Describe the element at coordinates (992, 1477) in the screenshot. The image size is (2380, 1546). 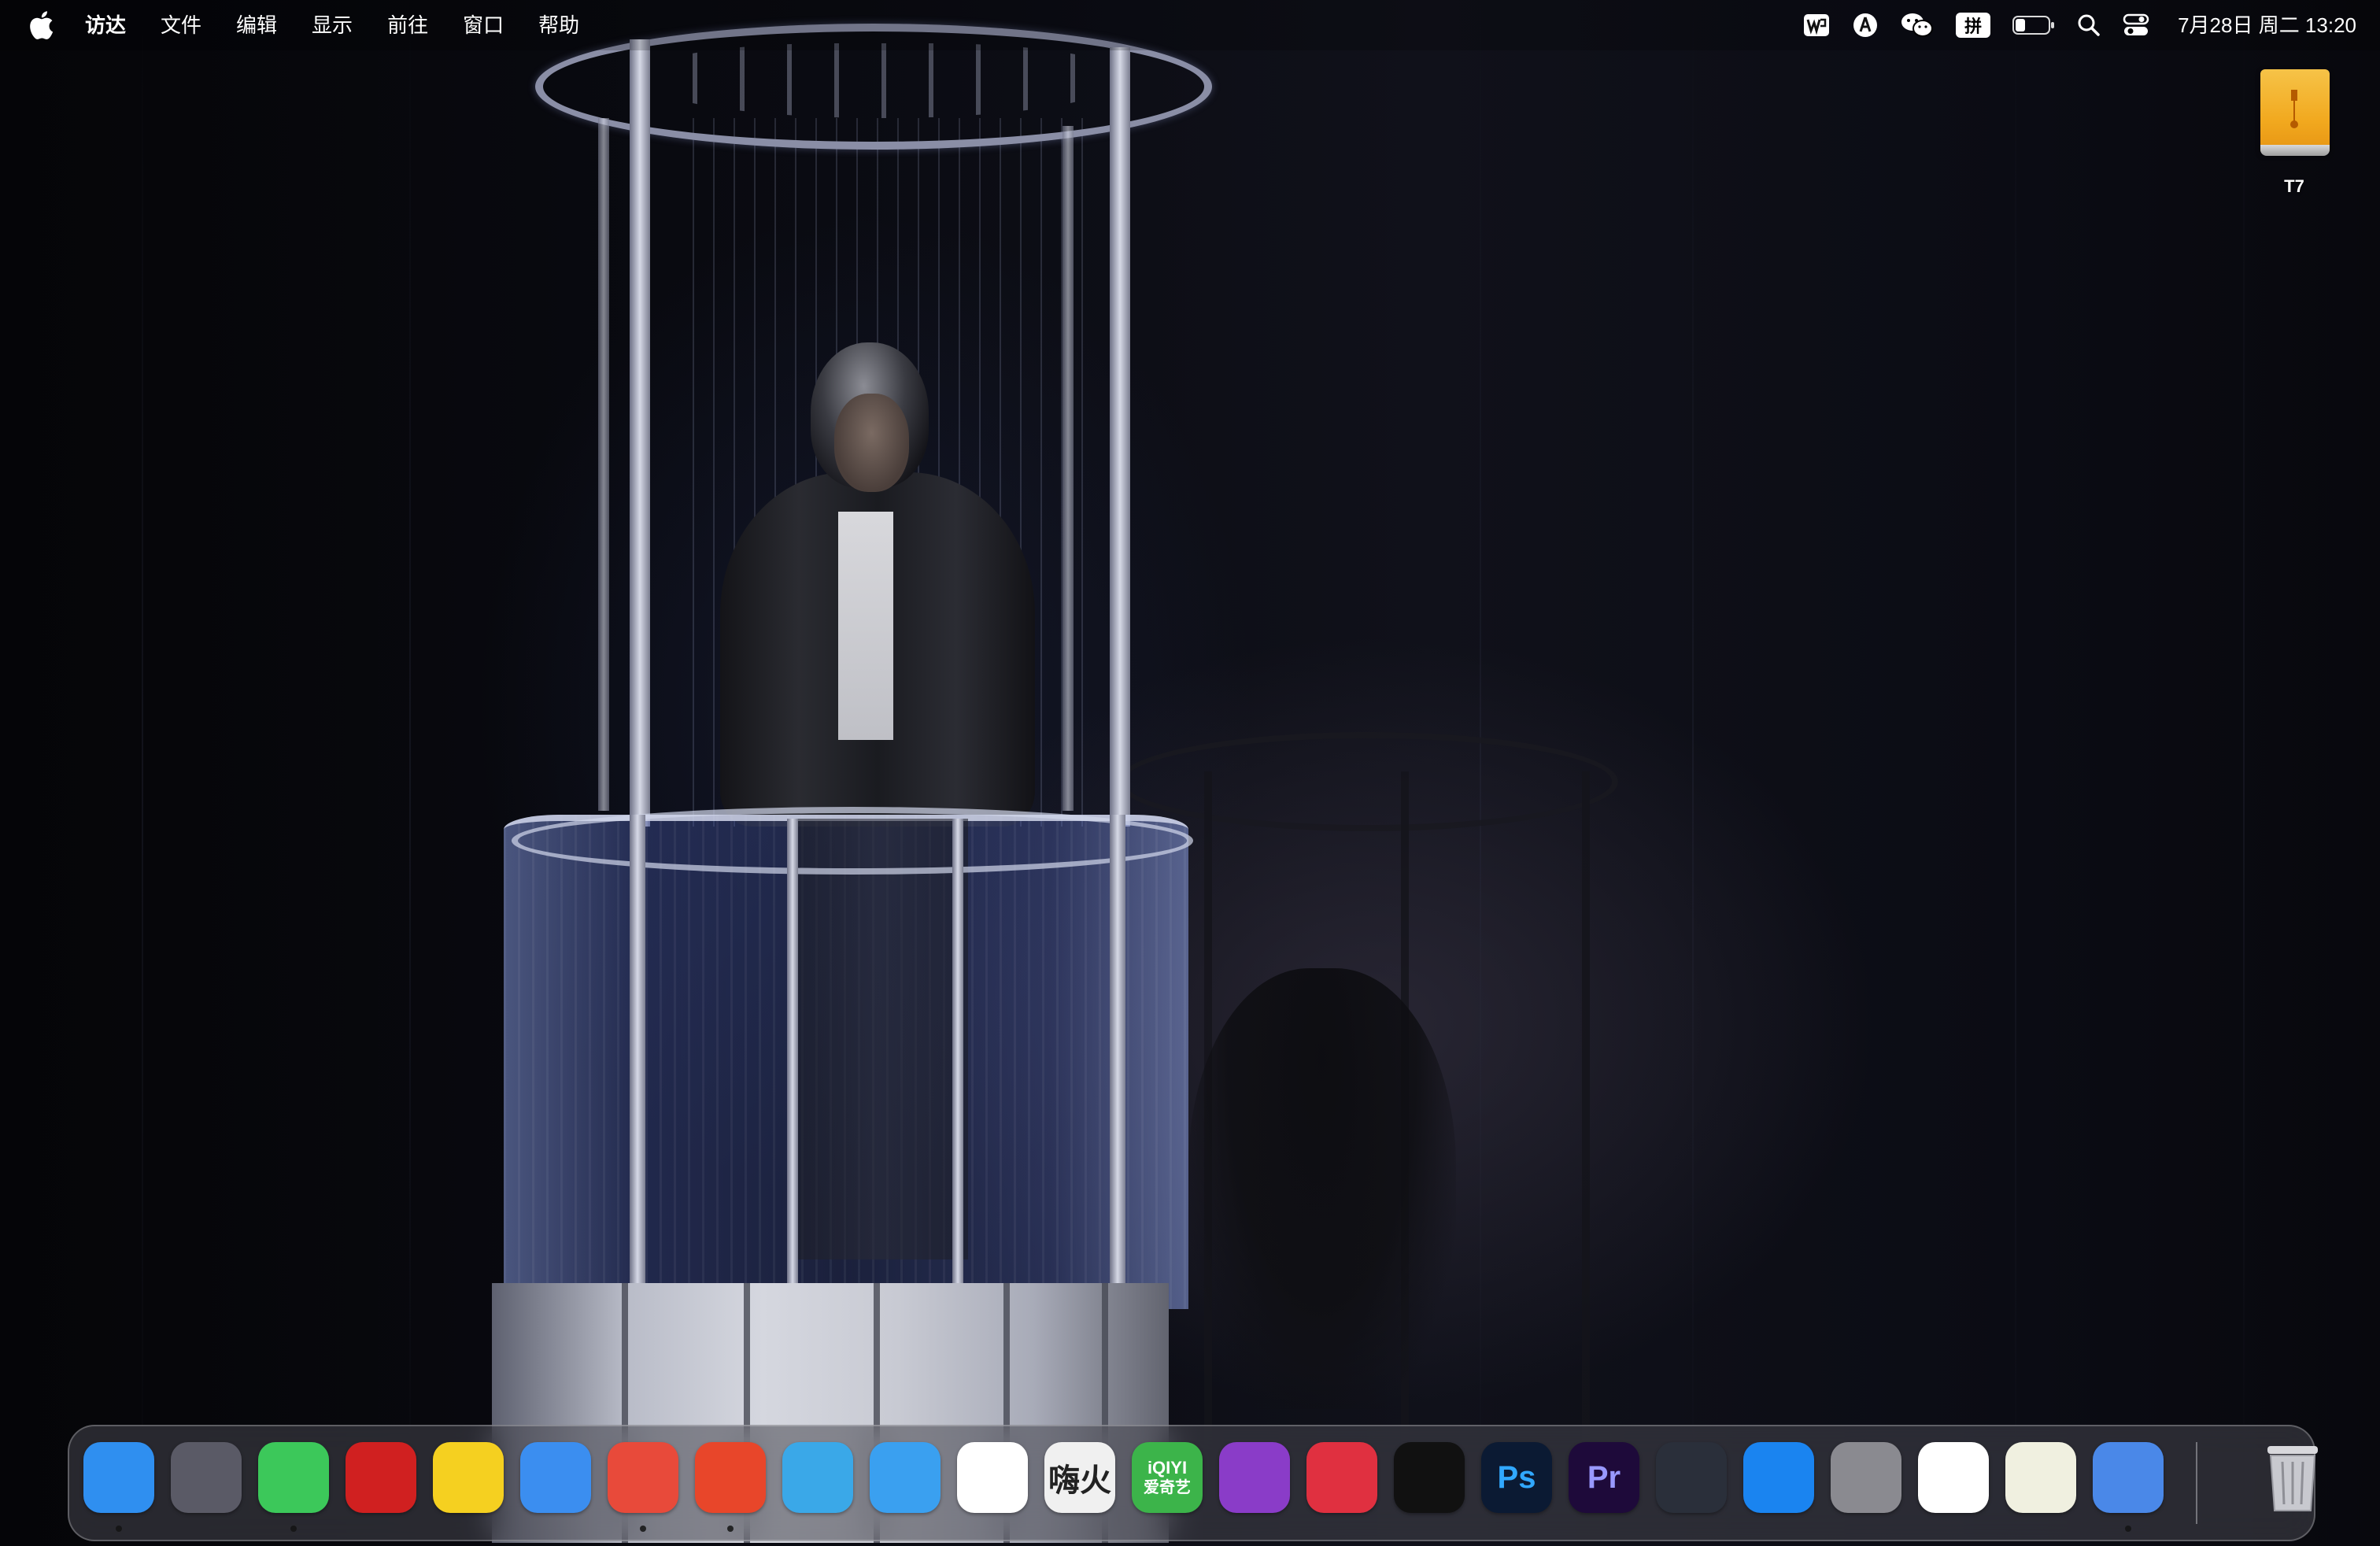
I see `video-player-icon` at that location.